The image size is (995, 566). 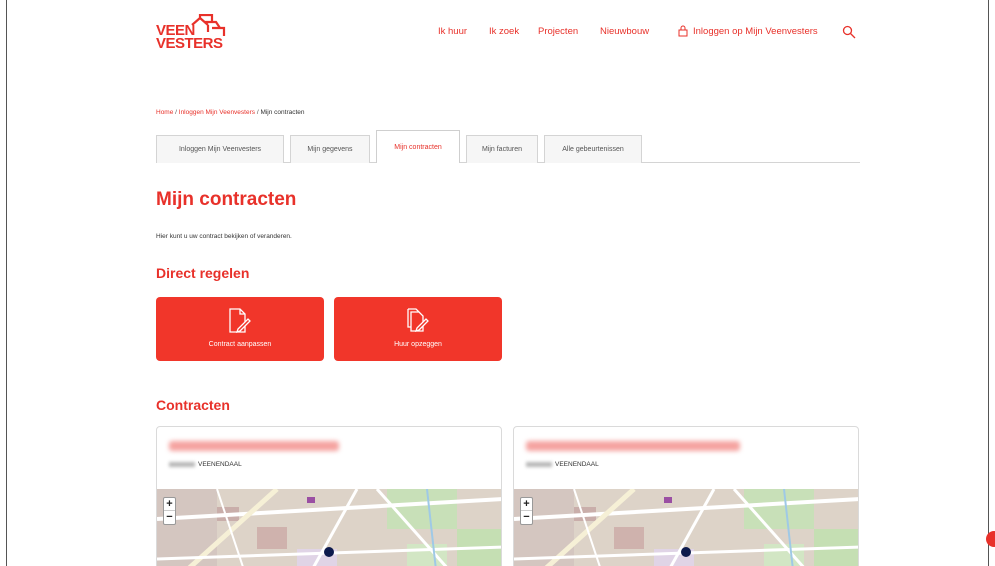 What do you see at coordinates (217, 112) in the screenshot?
I see `breadcrumb-login: Inloggen Mijn Veenvesters` at bounding box center [217, 112].